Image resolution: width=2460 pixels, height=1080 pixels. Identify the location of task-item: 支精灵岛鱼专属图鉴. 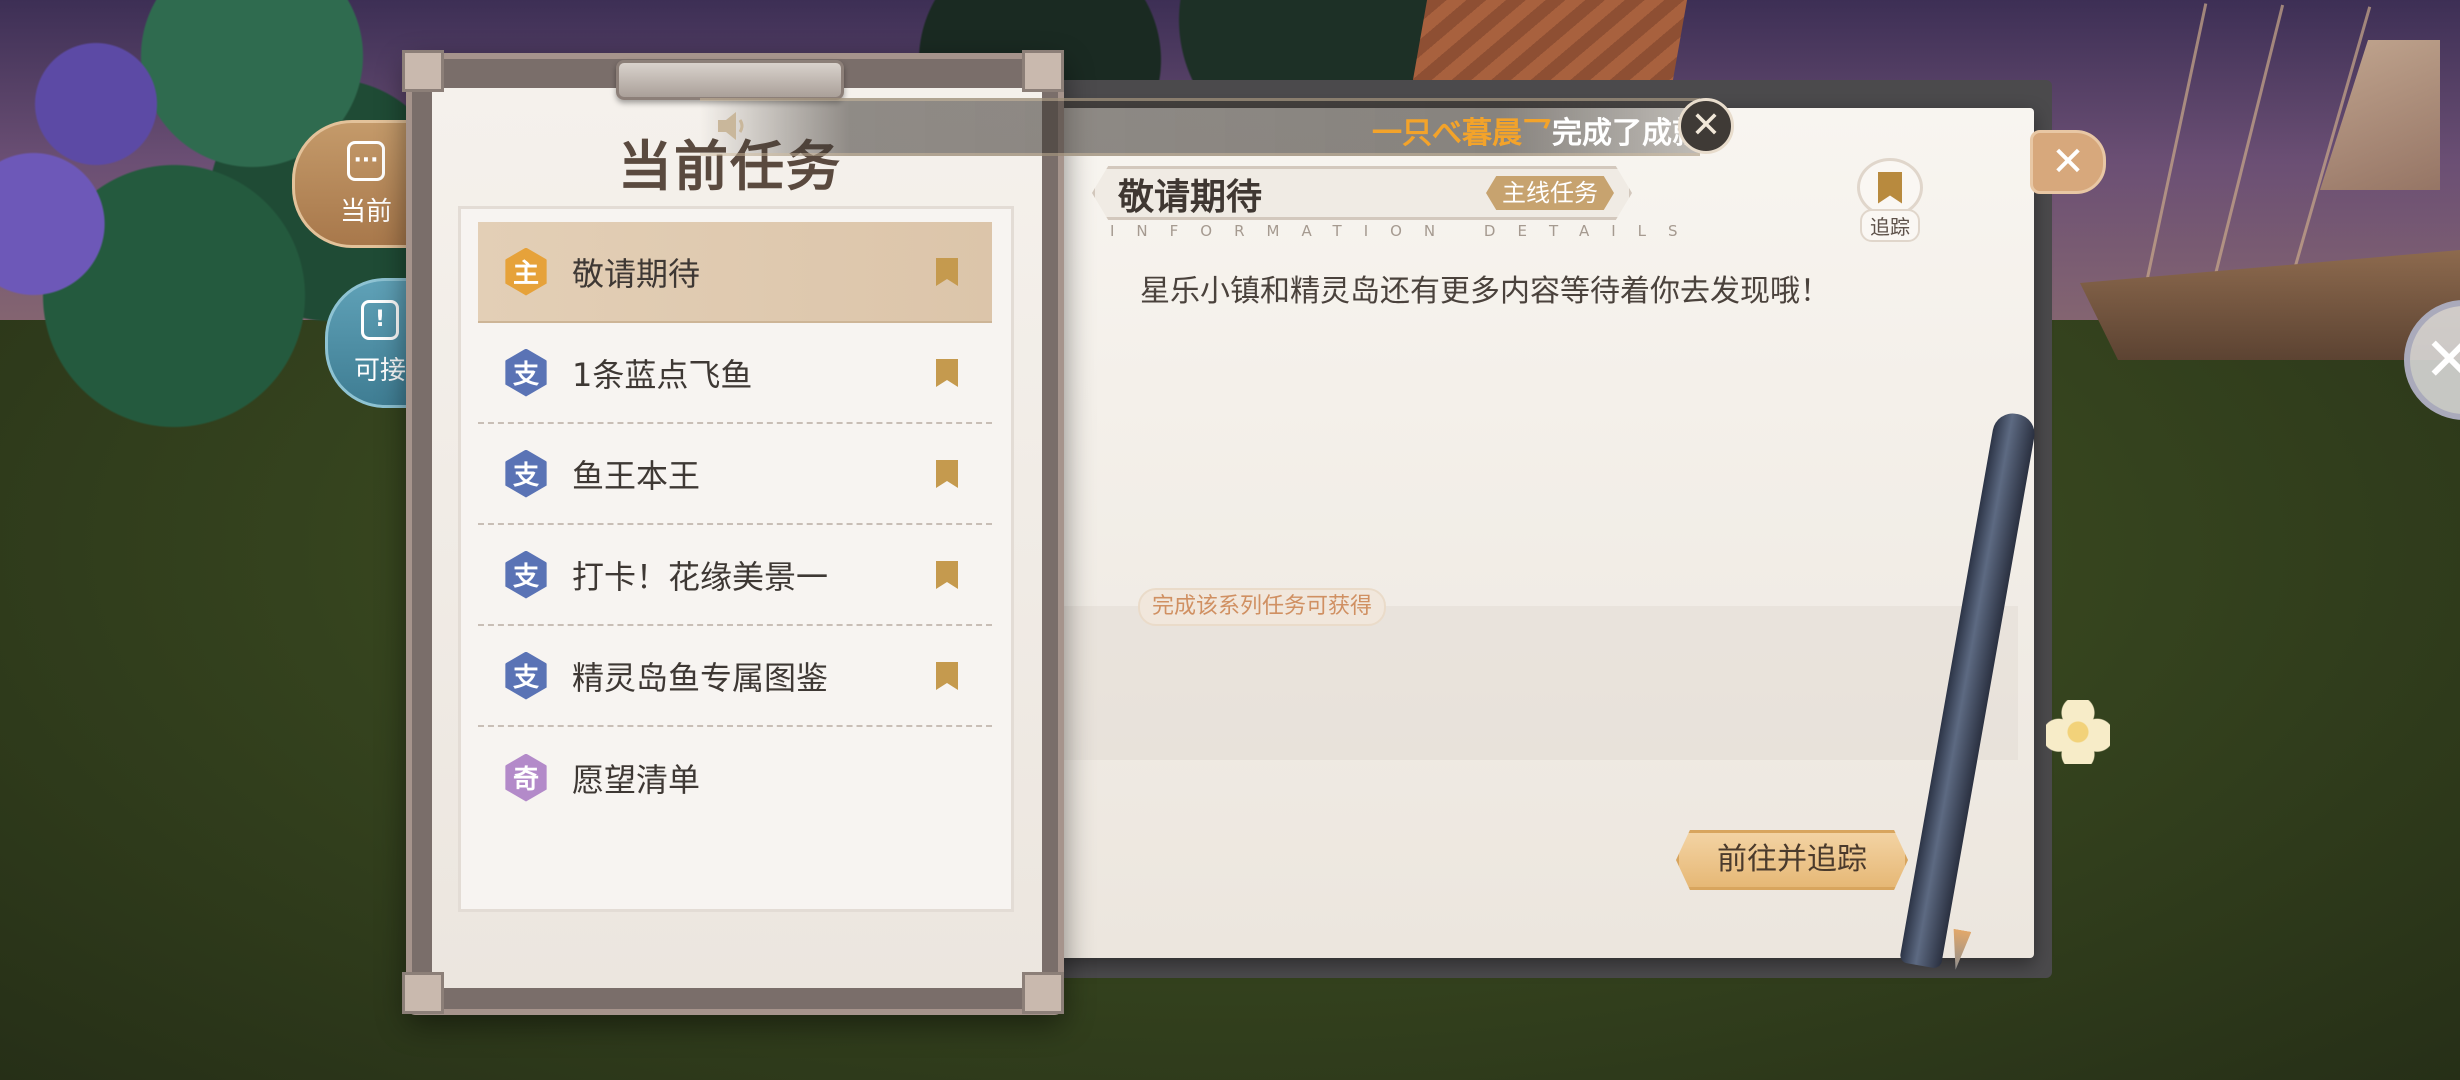
(735, 676).